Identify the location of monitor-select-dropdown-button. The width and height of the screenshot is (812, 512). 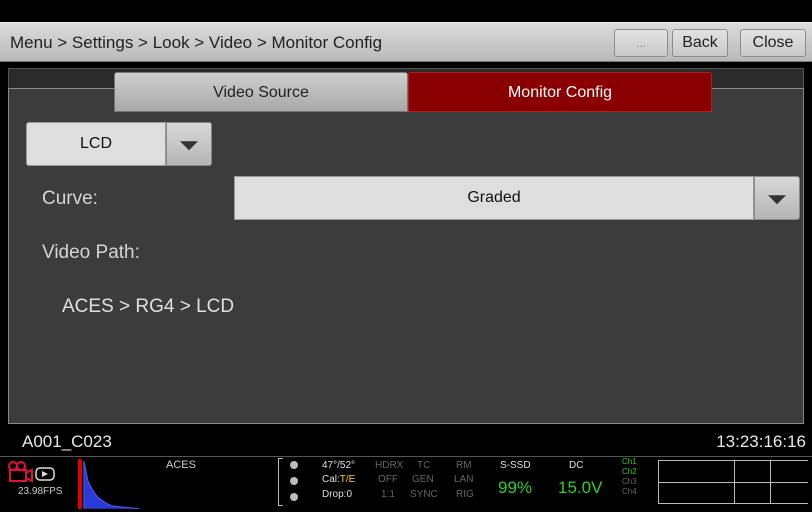
(189, 144).